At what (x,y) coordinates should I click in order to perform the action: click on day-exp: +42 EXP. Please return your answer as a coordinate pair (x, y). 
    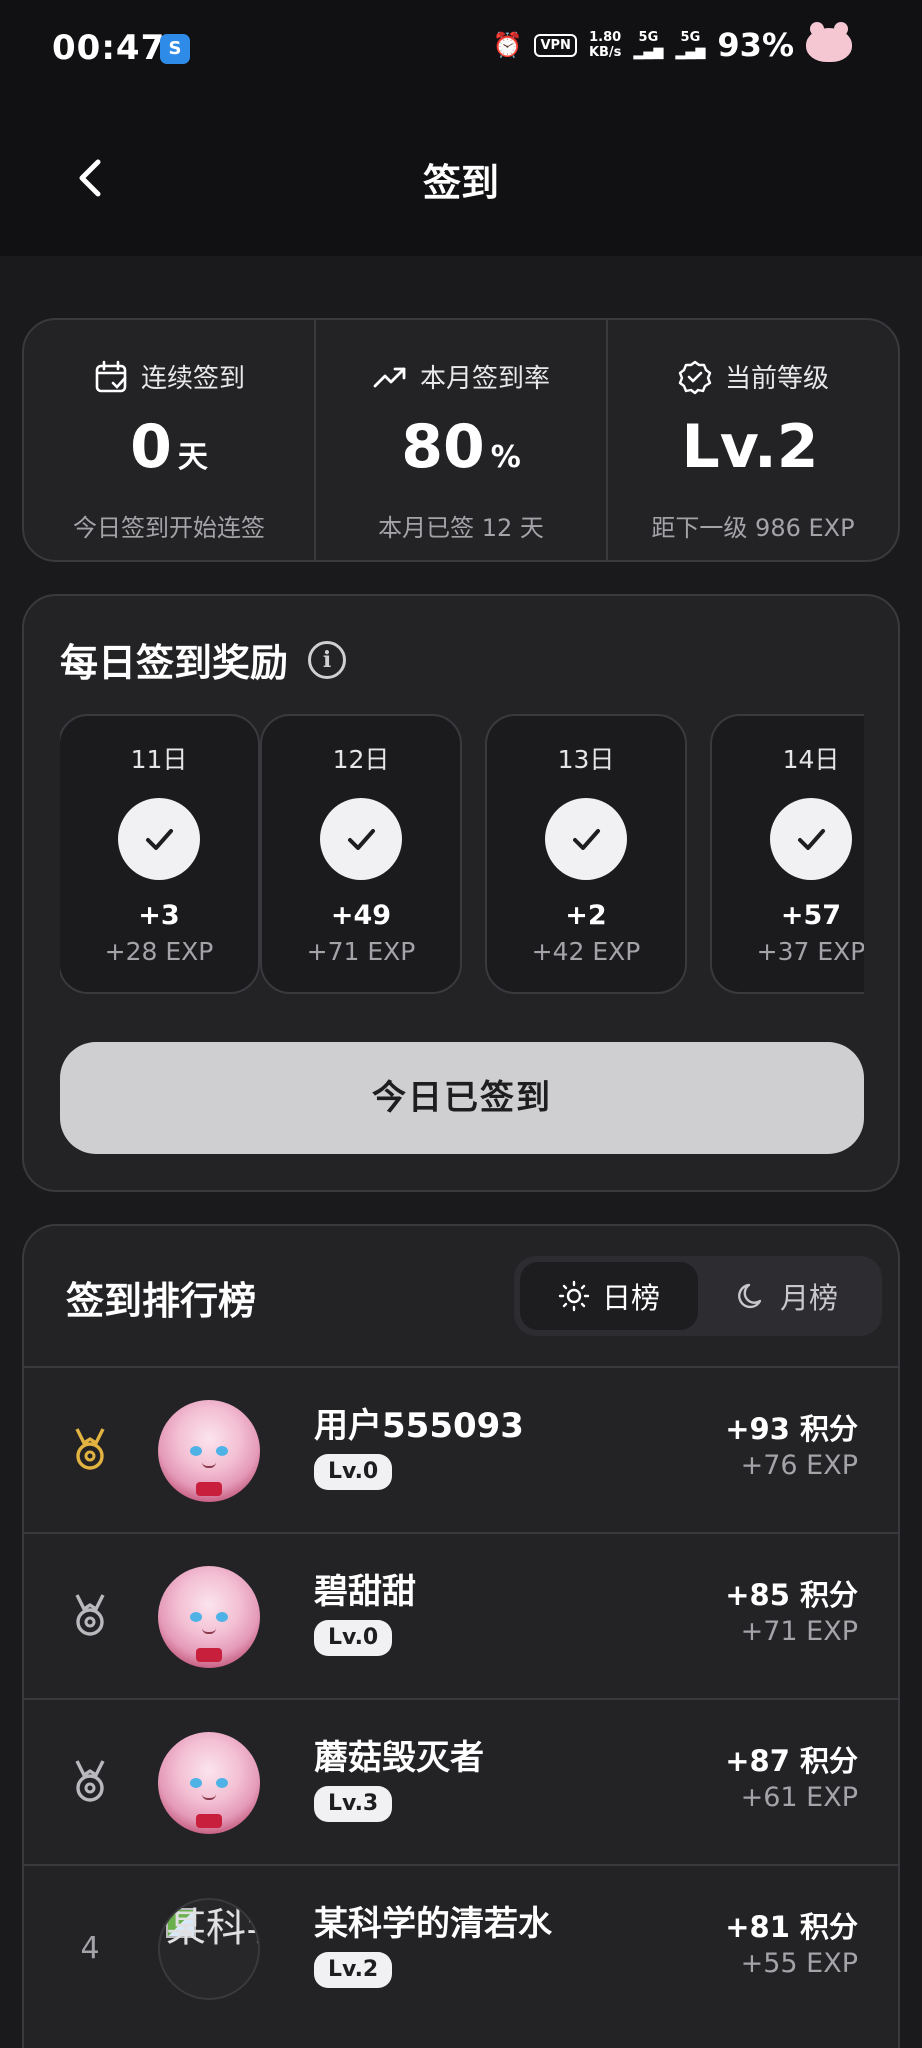
    Looking at the image, I should click on (586, 951).